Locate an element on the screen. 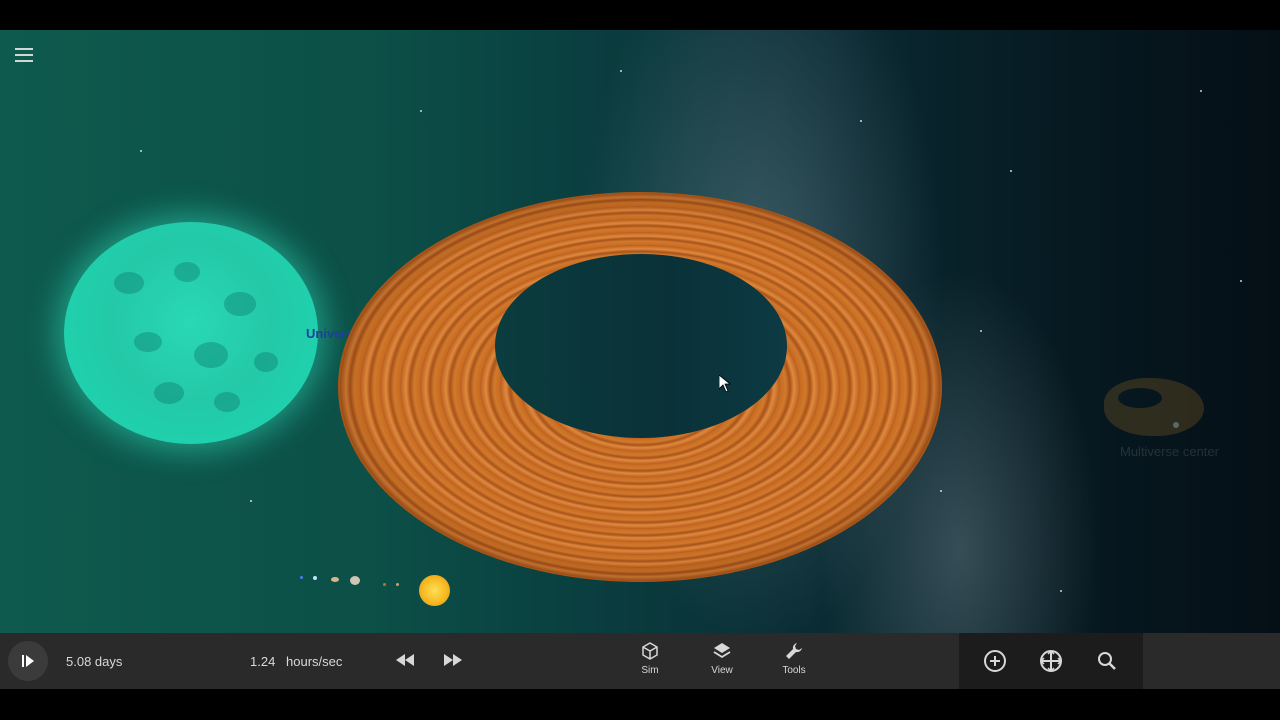  sun-object is located at coordinates (434, 590).